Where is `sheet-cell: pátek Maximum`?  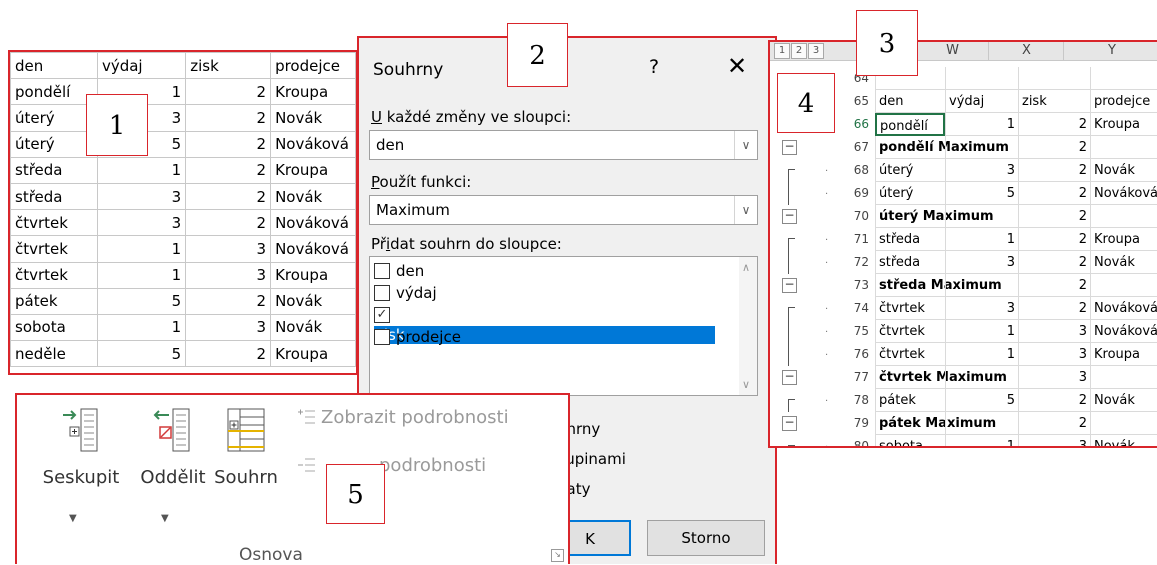 sheet-cell: pátek Maximum is located at coordinates (935, 423).